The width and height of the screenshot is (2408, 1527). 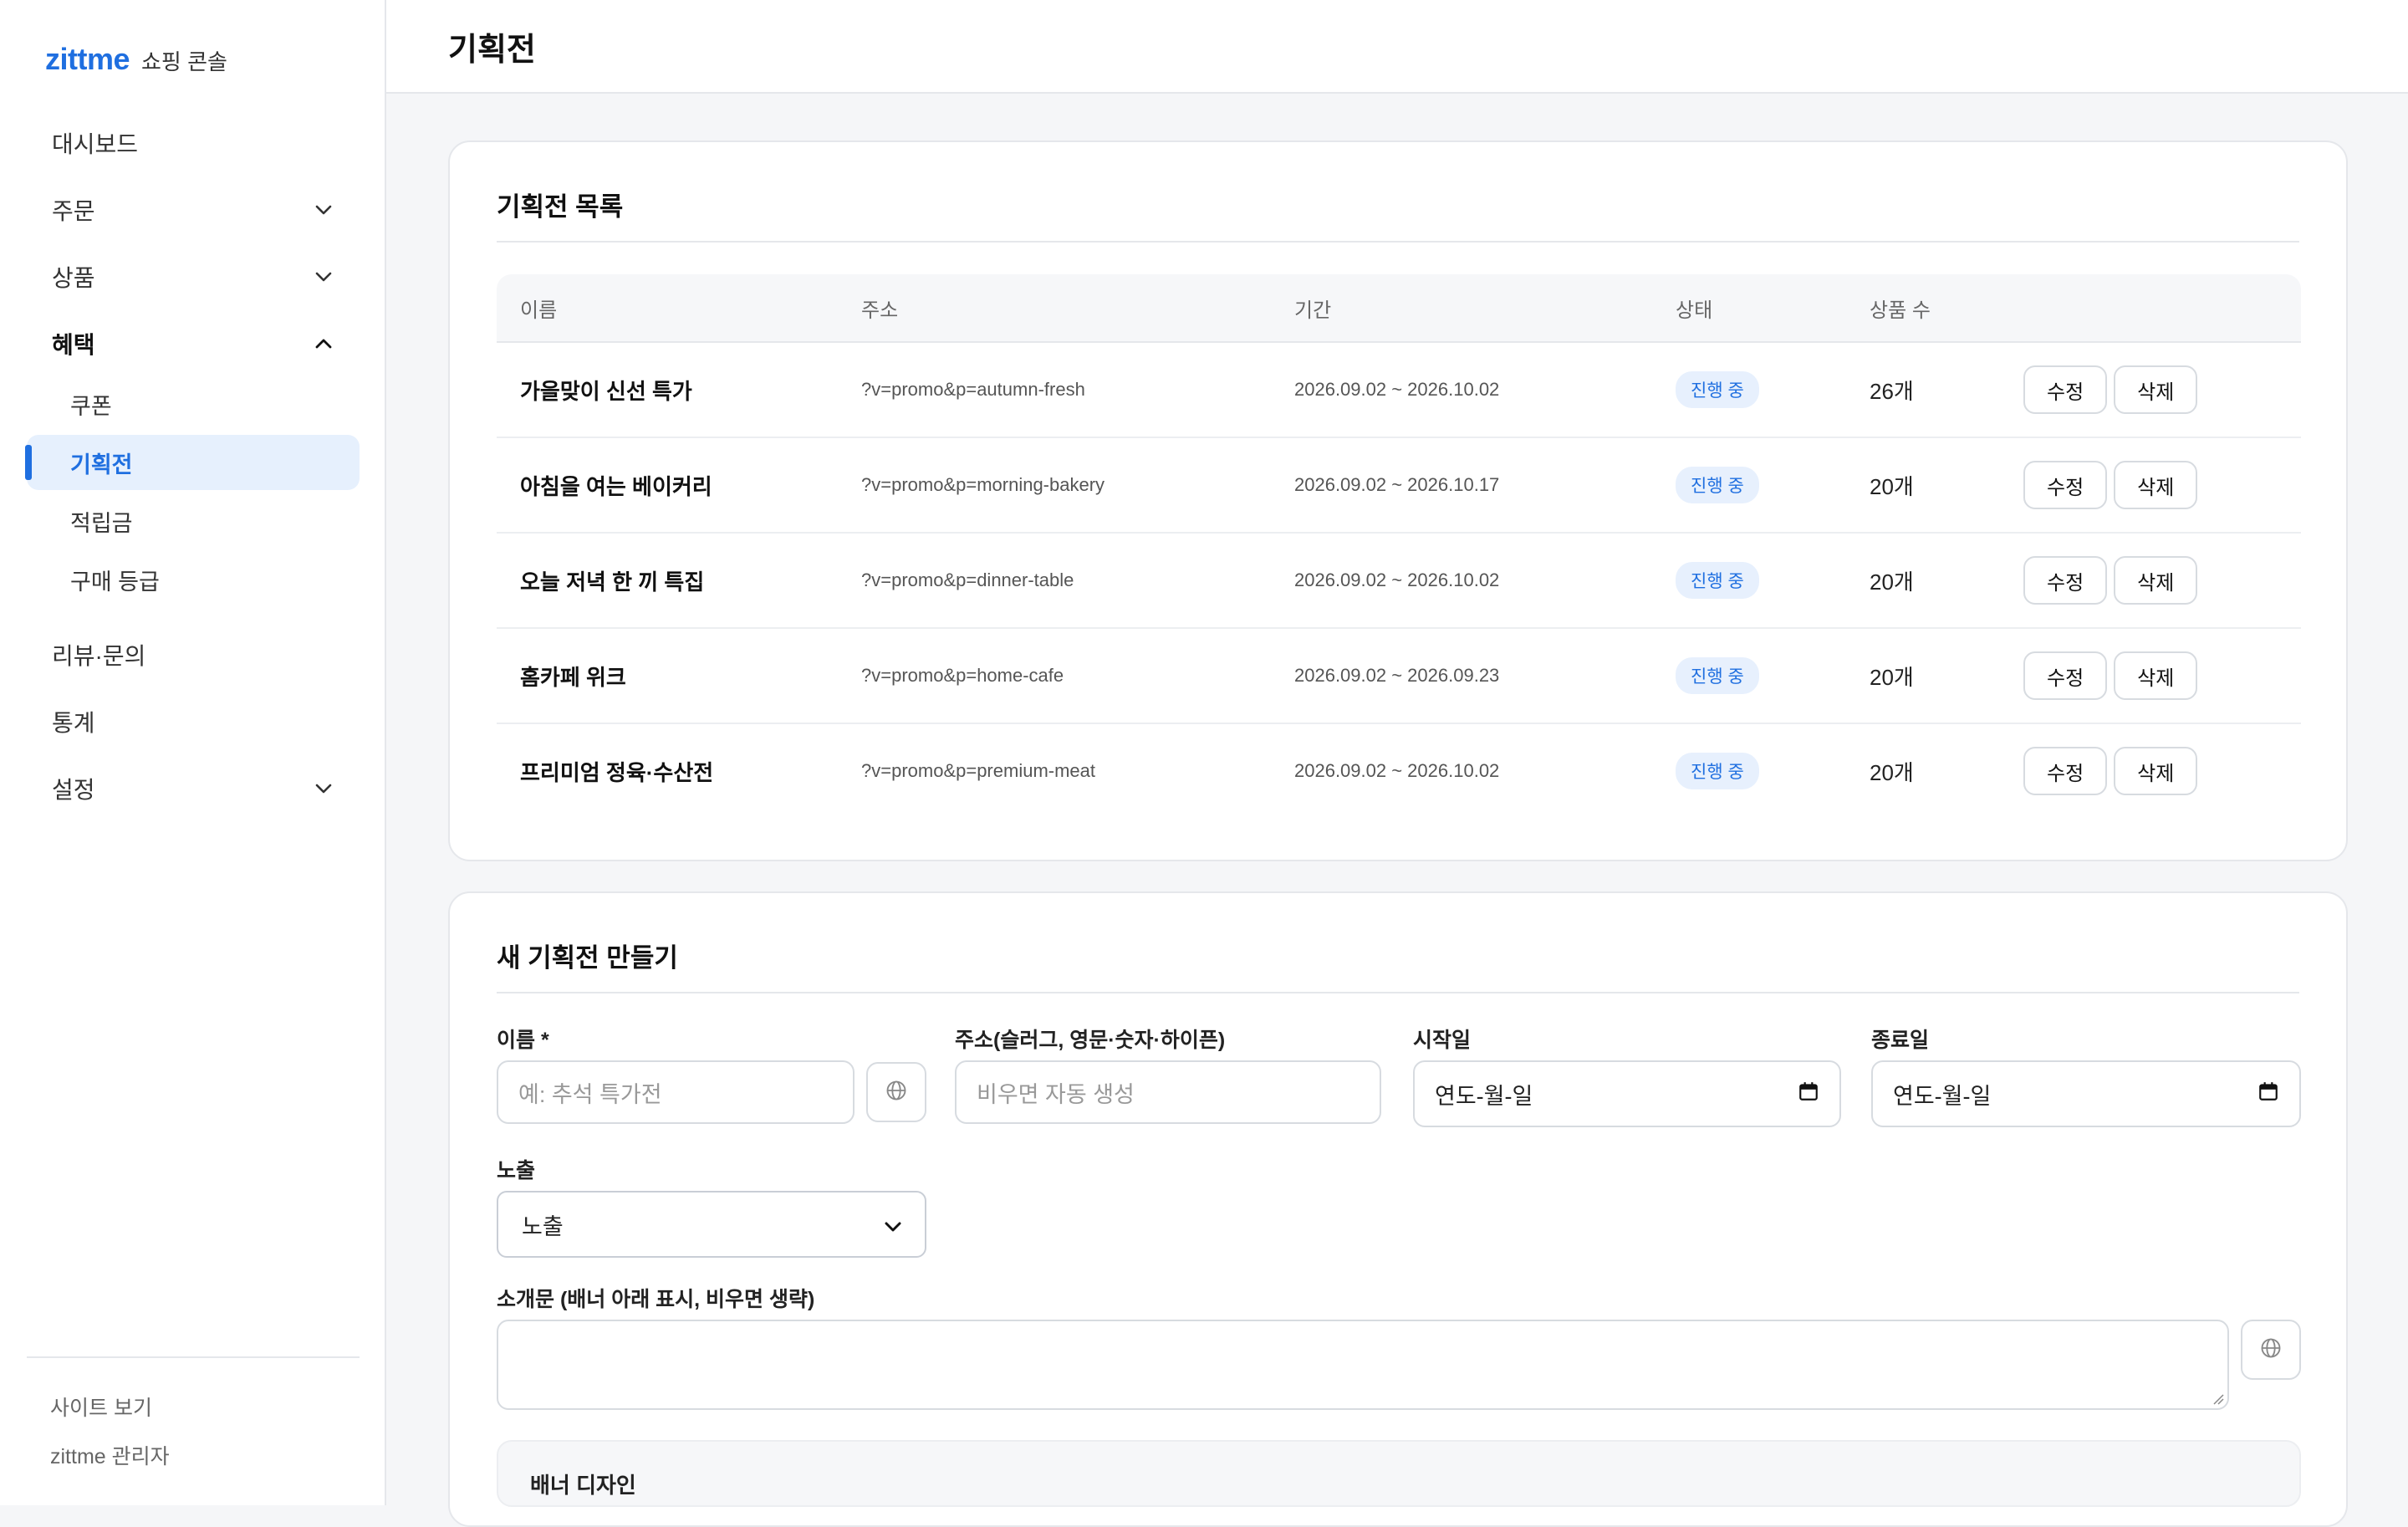 What do you see at coordinates (606, 391) in the screenshot?
I see `promotion-name: 가을맞이 신선 특가` at bounding box center [606, 391].